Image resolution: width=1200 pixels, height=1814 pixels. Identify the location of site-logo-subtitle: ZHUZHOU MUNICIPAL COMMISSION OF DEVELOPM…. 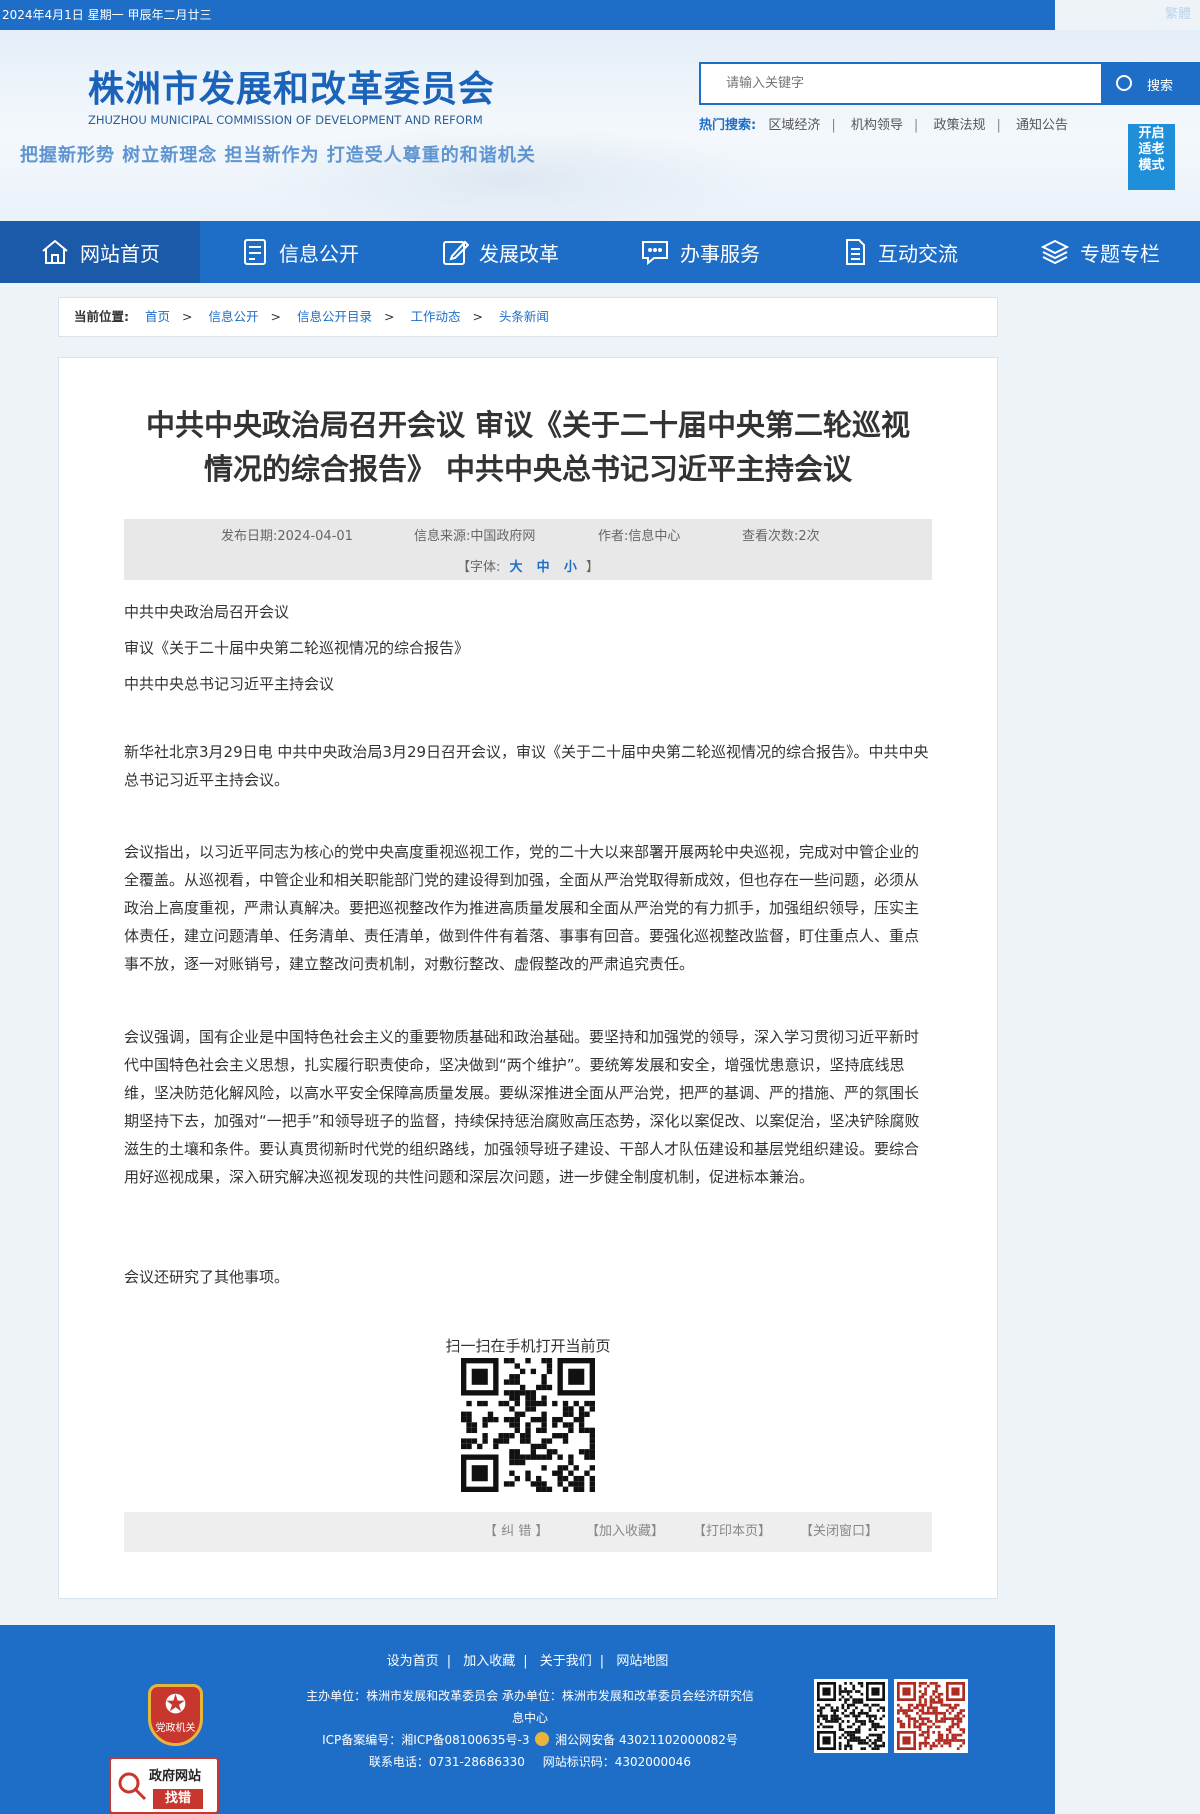
(285, 120).